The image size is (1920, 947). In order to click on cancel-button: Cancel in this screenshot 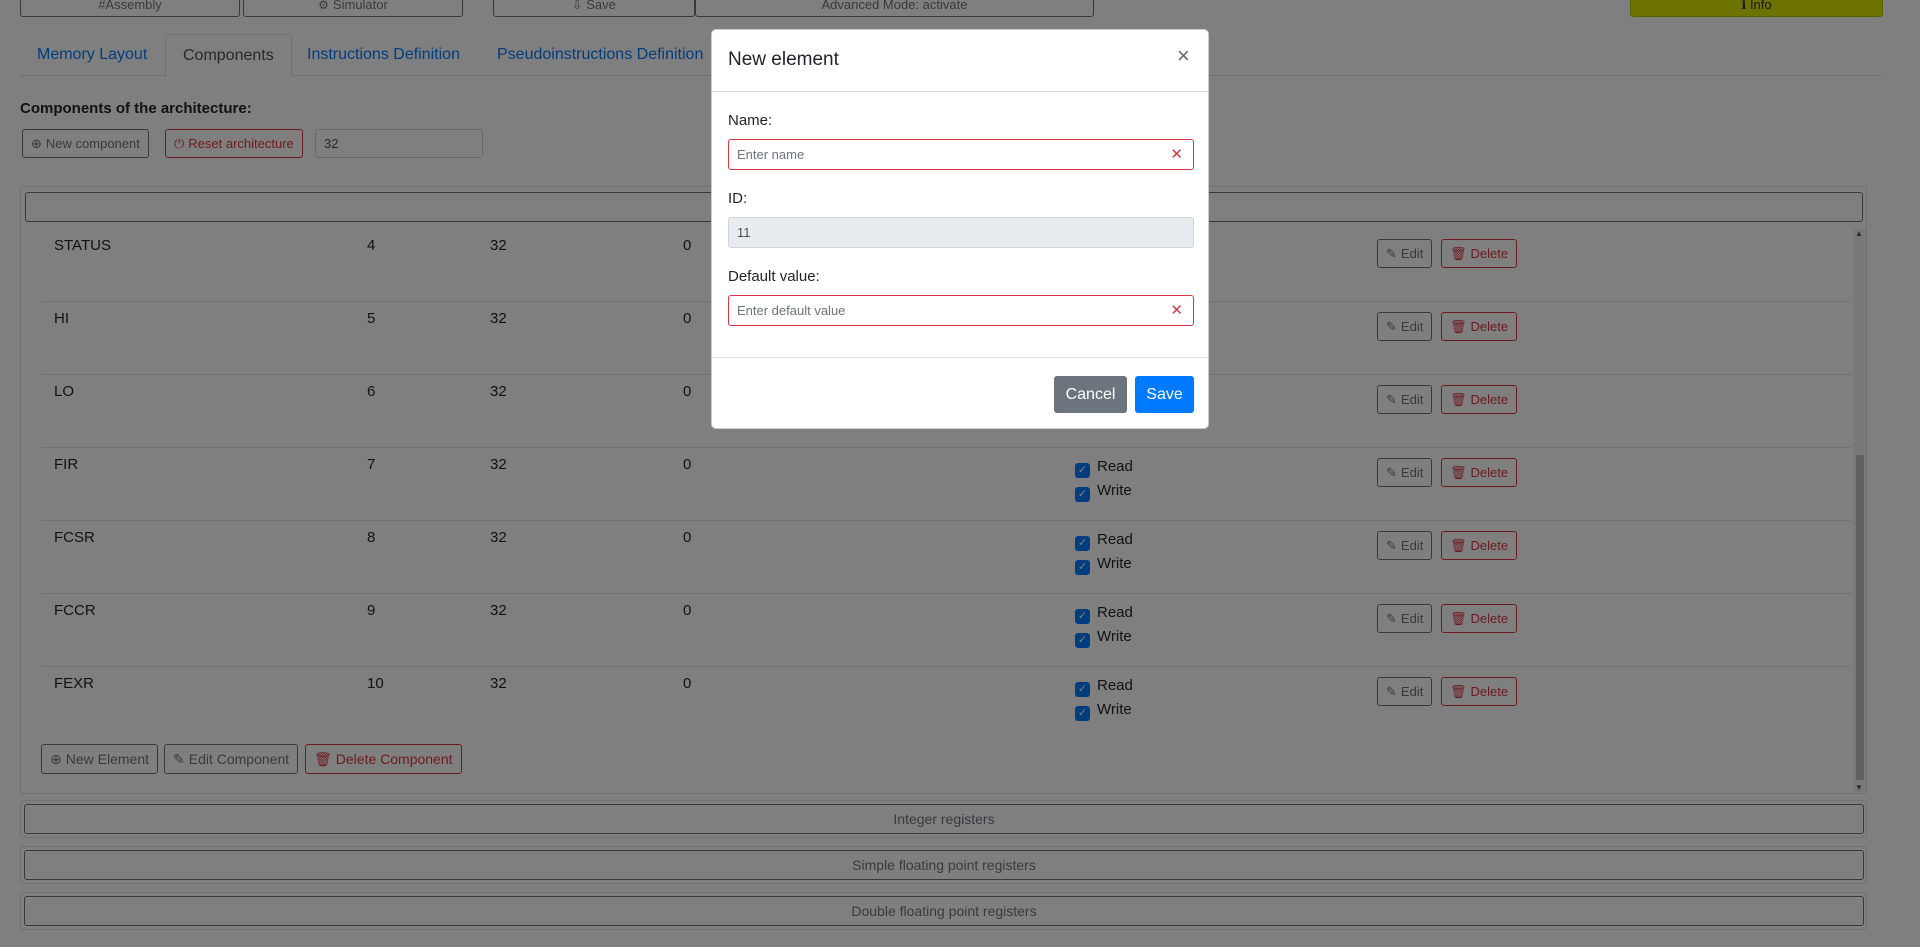, I will do `click(1090, 394)`.